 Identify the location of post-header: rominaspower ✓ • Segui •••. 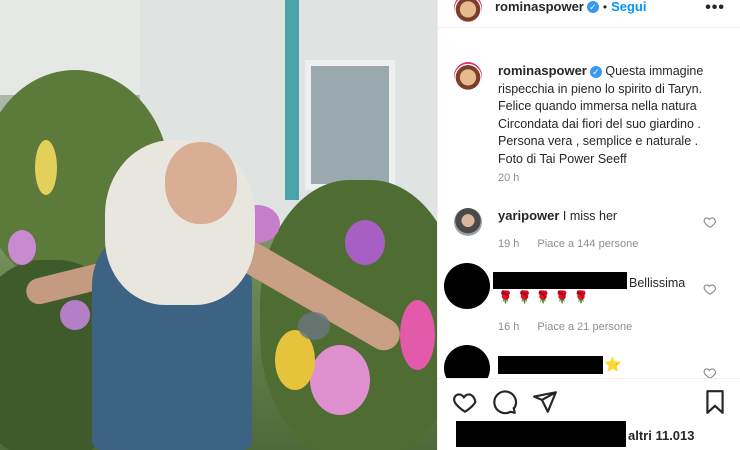
(589, 14).